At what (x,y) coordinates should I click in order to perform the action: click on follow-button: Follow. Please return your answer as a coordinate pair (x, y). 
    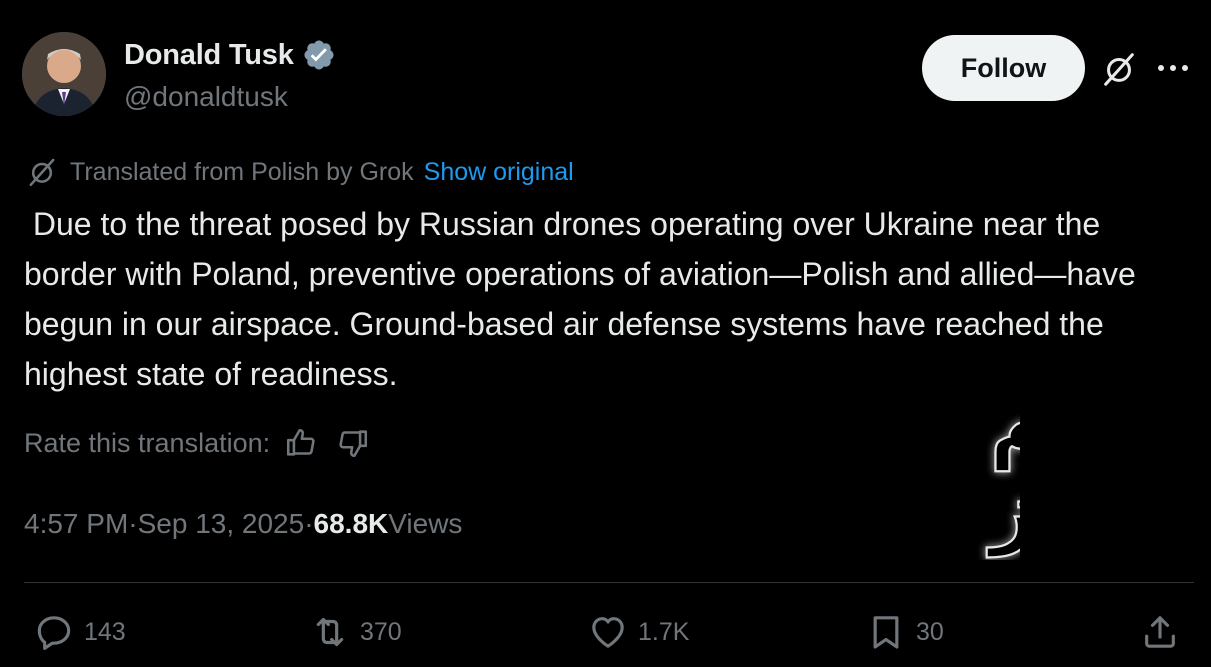
    Looking at the image, I should click on (1003, 68).